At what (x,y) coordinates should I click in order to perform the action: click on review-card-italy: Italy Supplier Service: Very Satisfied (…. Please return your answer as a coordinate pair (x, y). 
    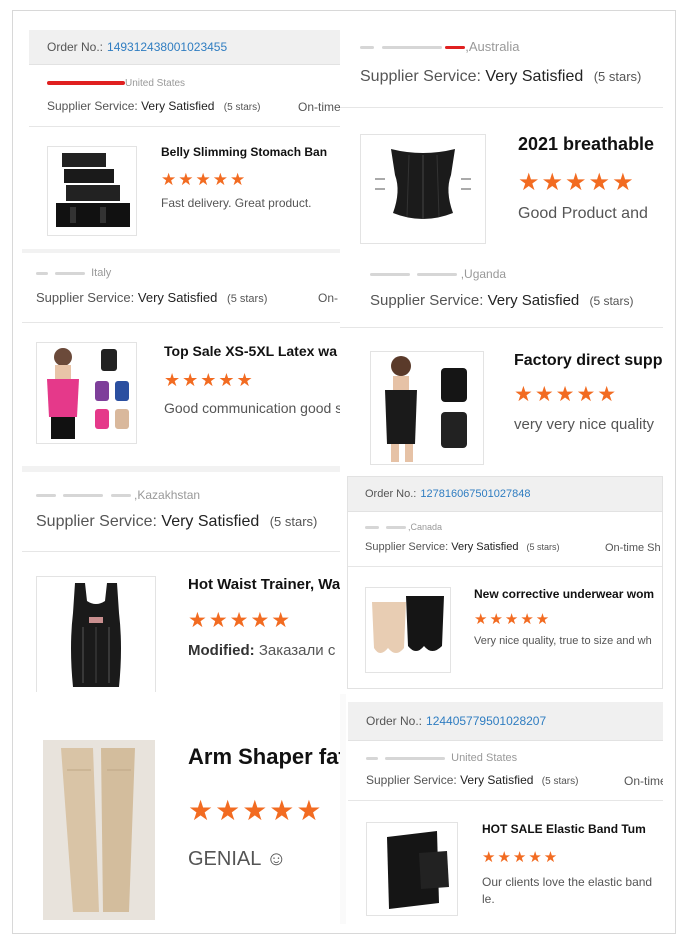
    Looking at the image, I should click on (181, 359).